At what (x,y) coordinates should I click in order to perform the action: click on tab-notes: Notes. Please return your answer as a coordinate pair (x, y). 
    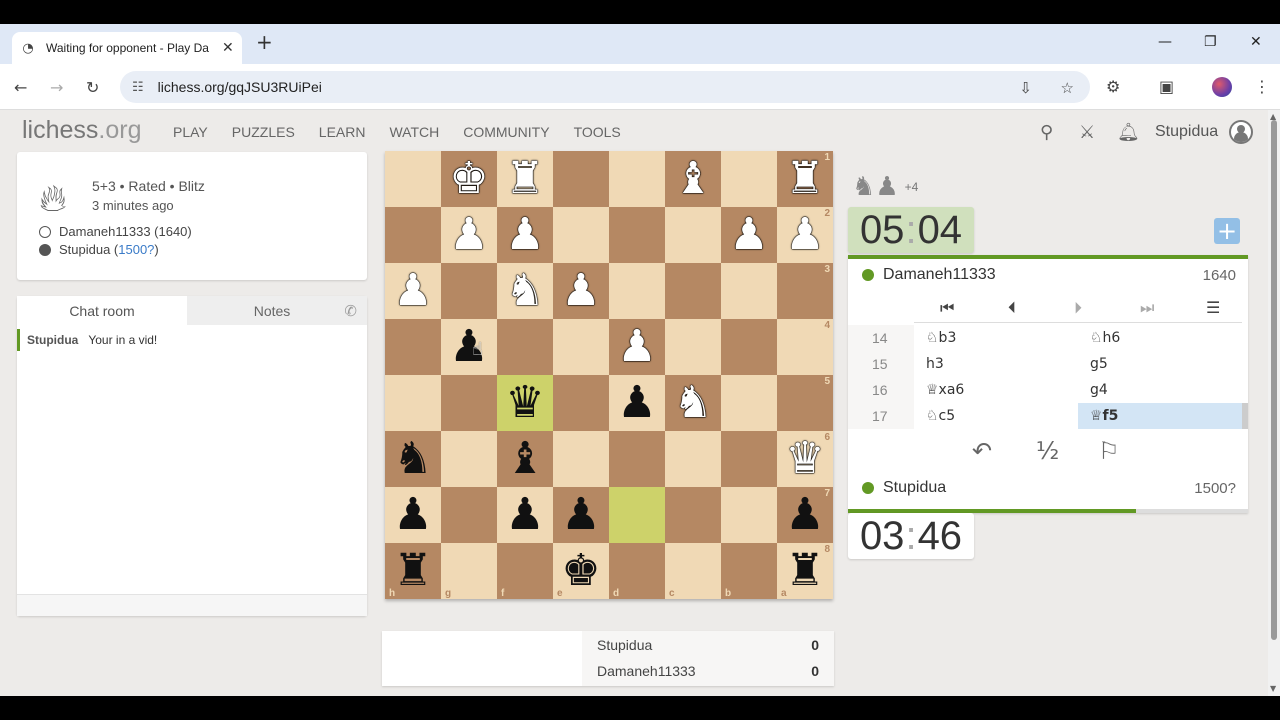
    Looking at the image, I should click on (272, 310).